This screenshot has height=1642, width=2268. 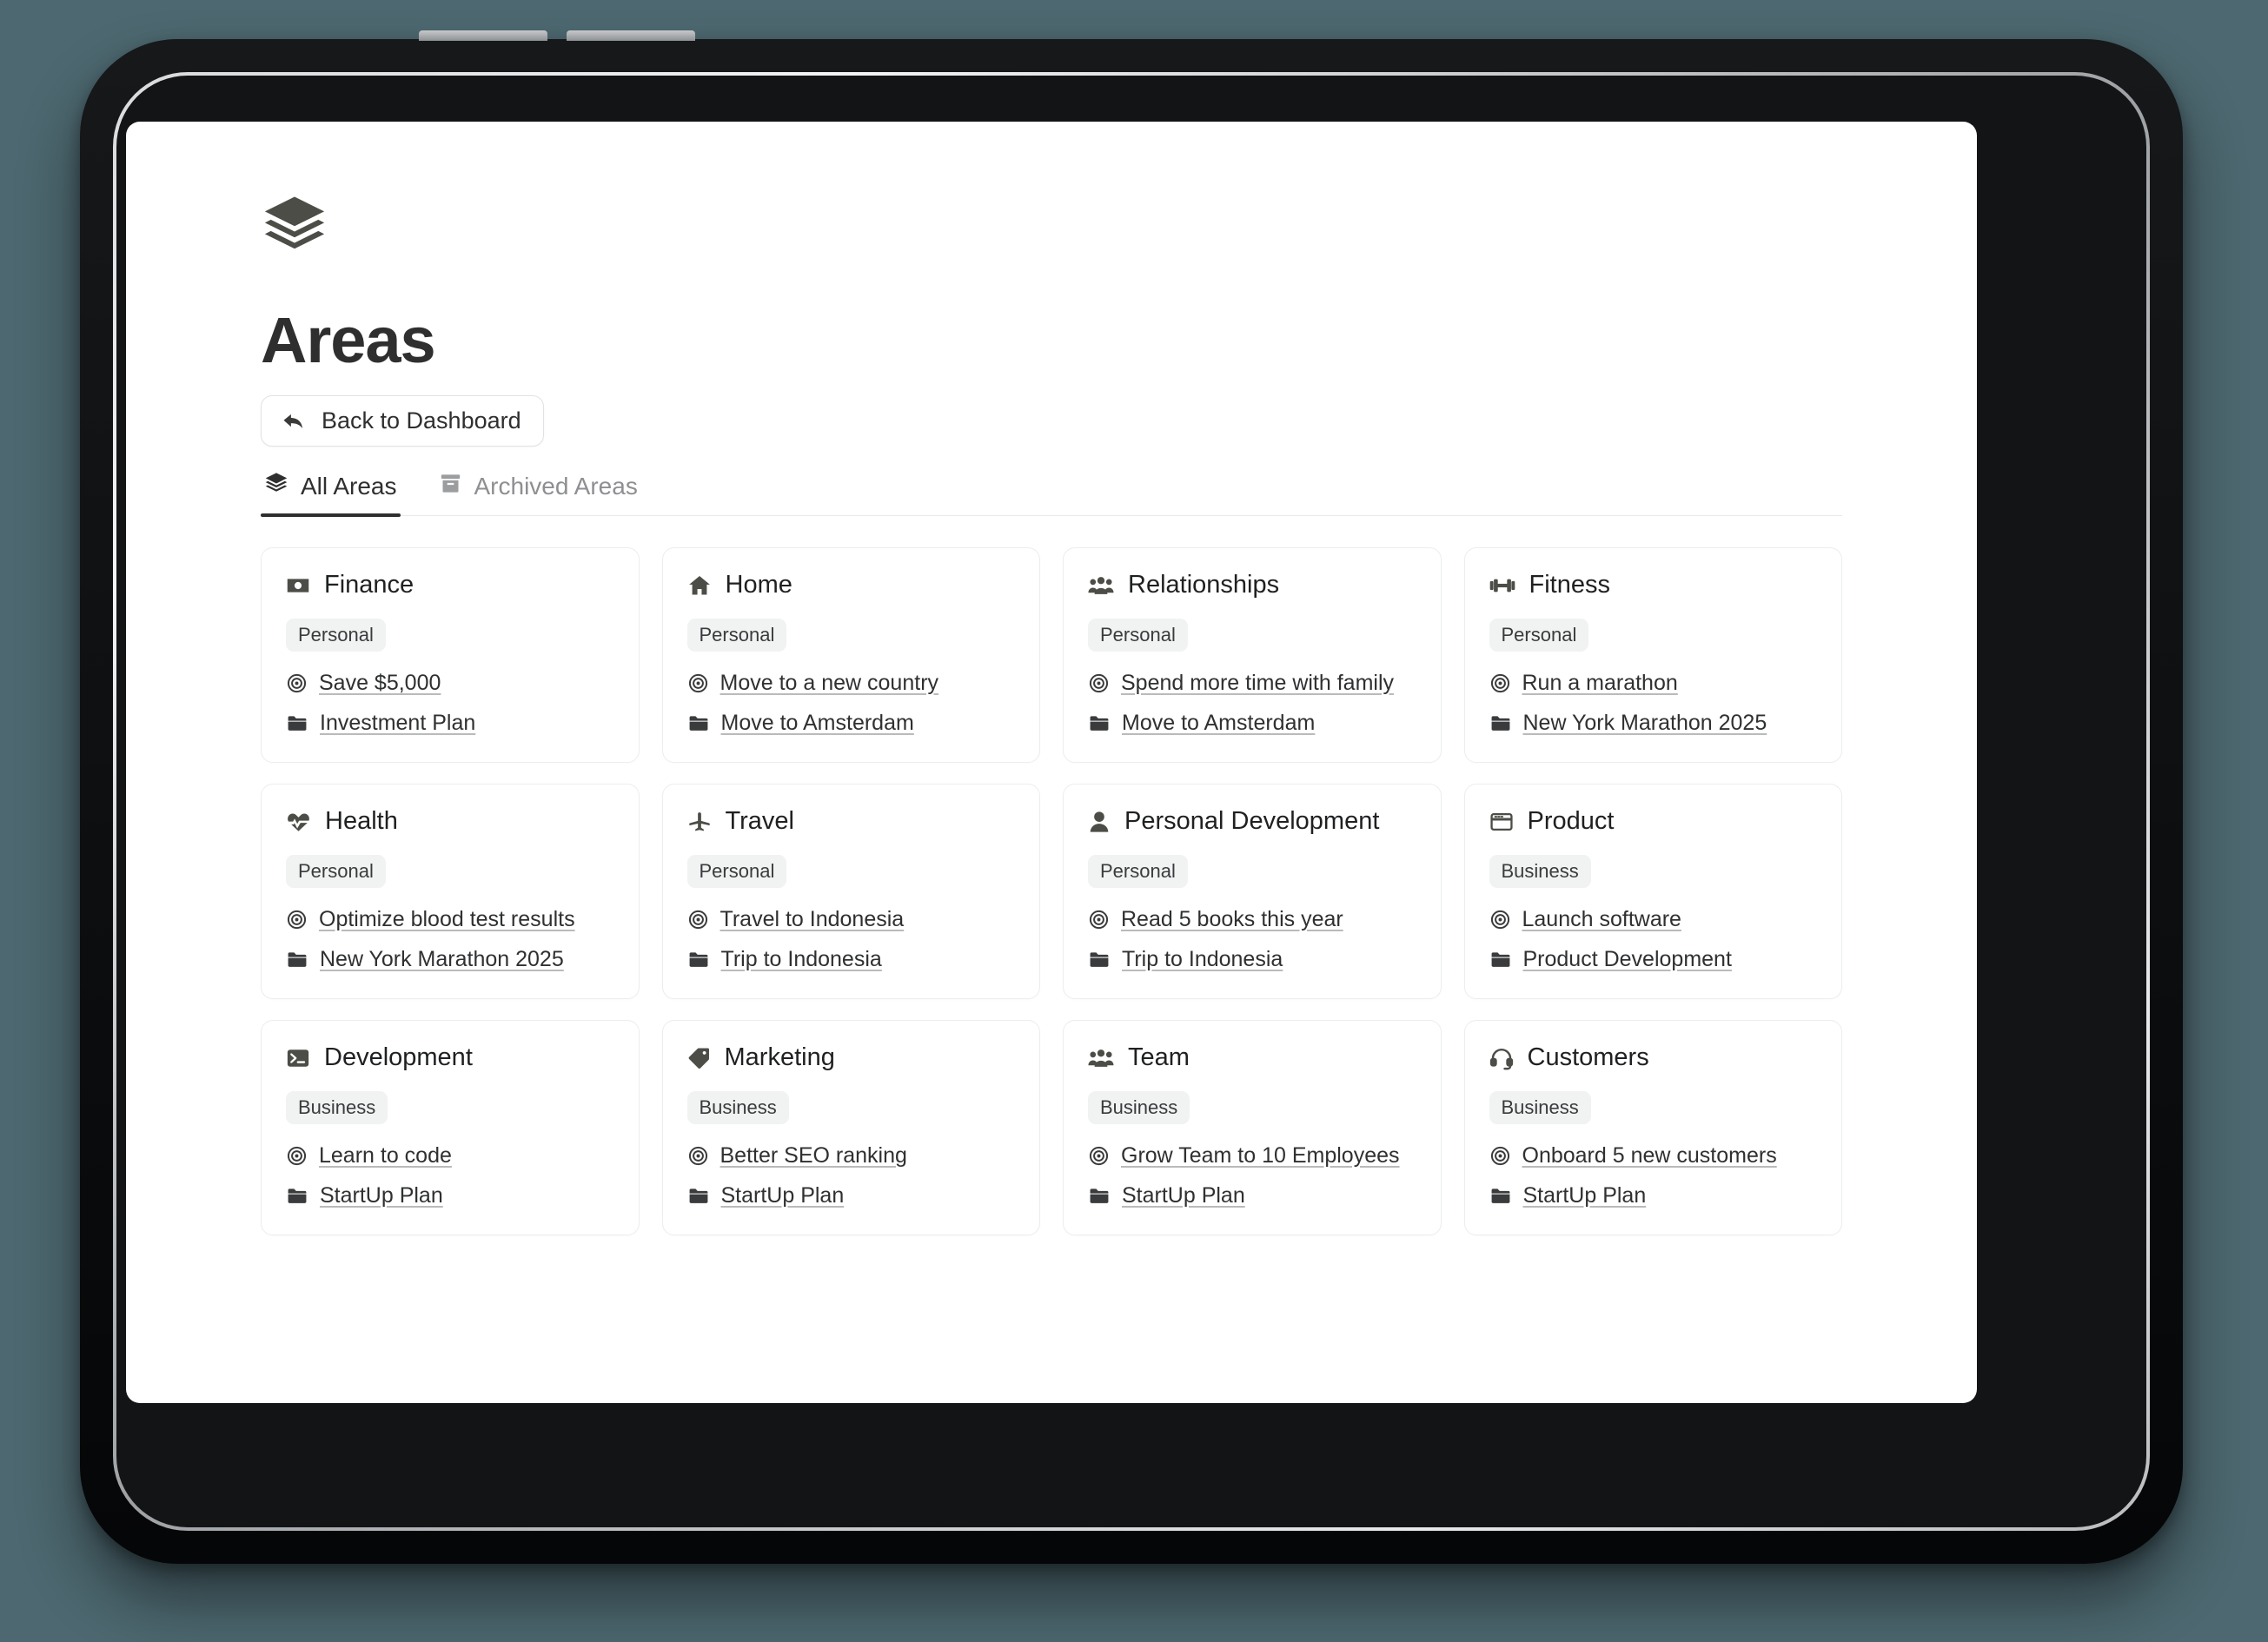 I want to click on area-goal-link: Better SEO ranking, so click(x=851, y=1156).